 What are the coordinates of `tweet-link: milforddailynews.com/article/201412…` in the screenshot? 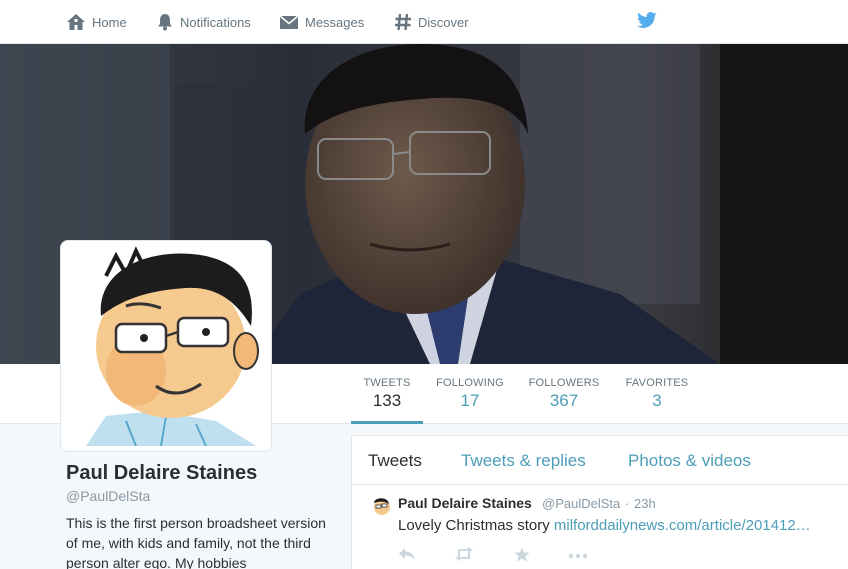 It's located at (682, 525).